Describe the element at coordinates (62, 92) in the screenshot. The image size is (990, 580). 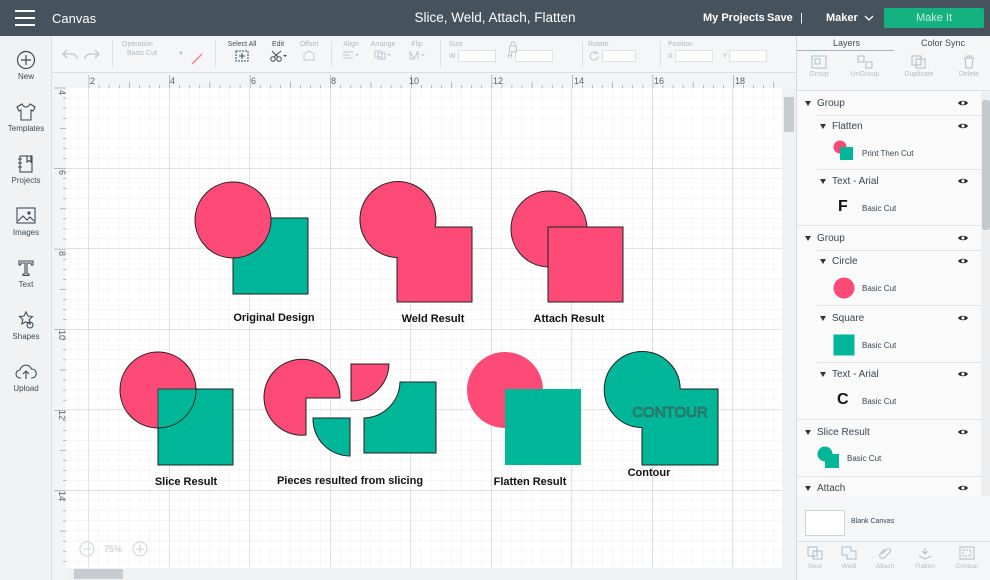
I see `ruler-left-4: 4` at that location.